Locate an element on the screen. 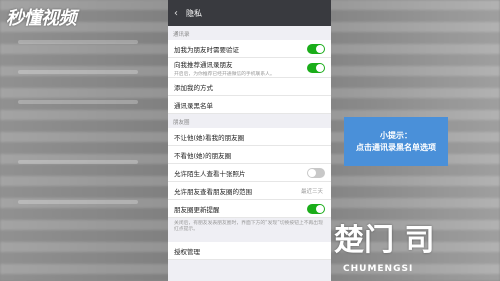  setting-label: 通讯录黑名单 is located at coordinates (193, 105).